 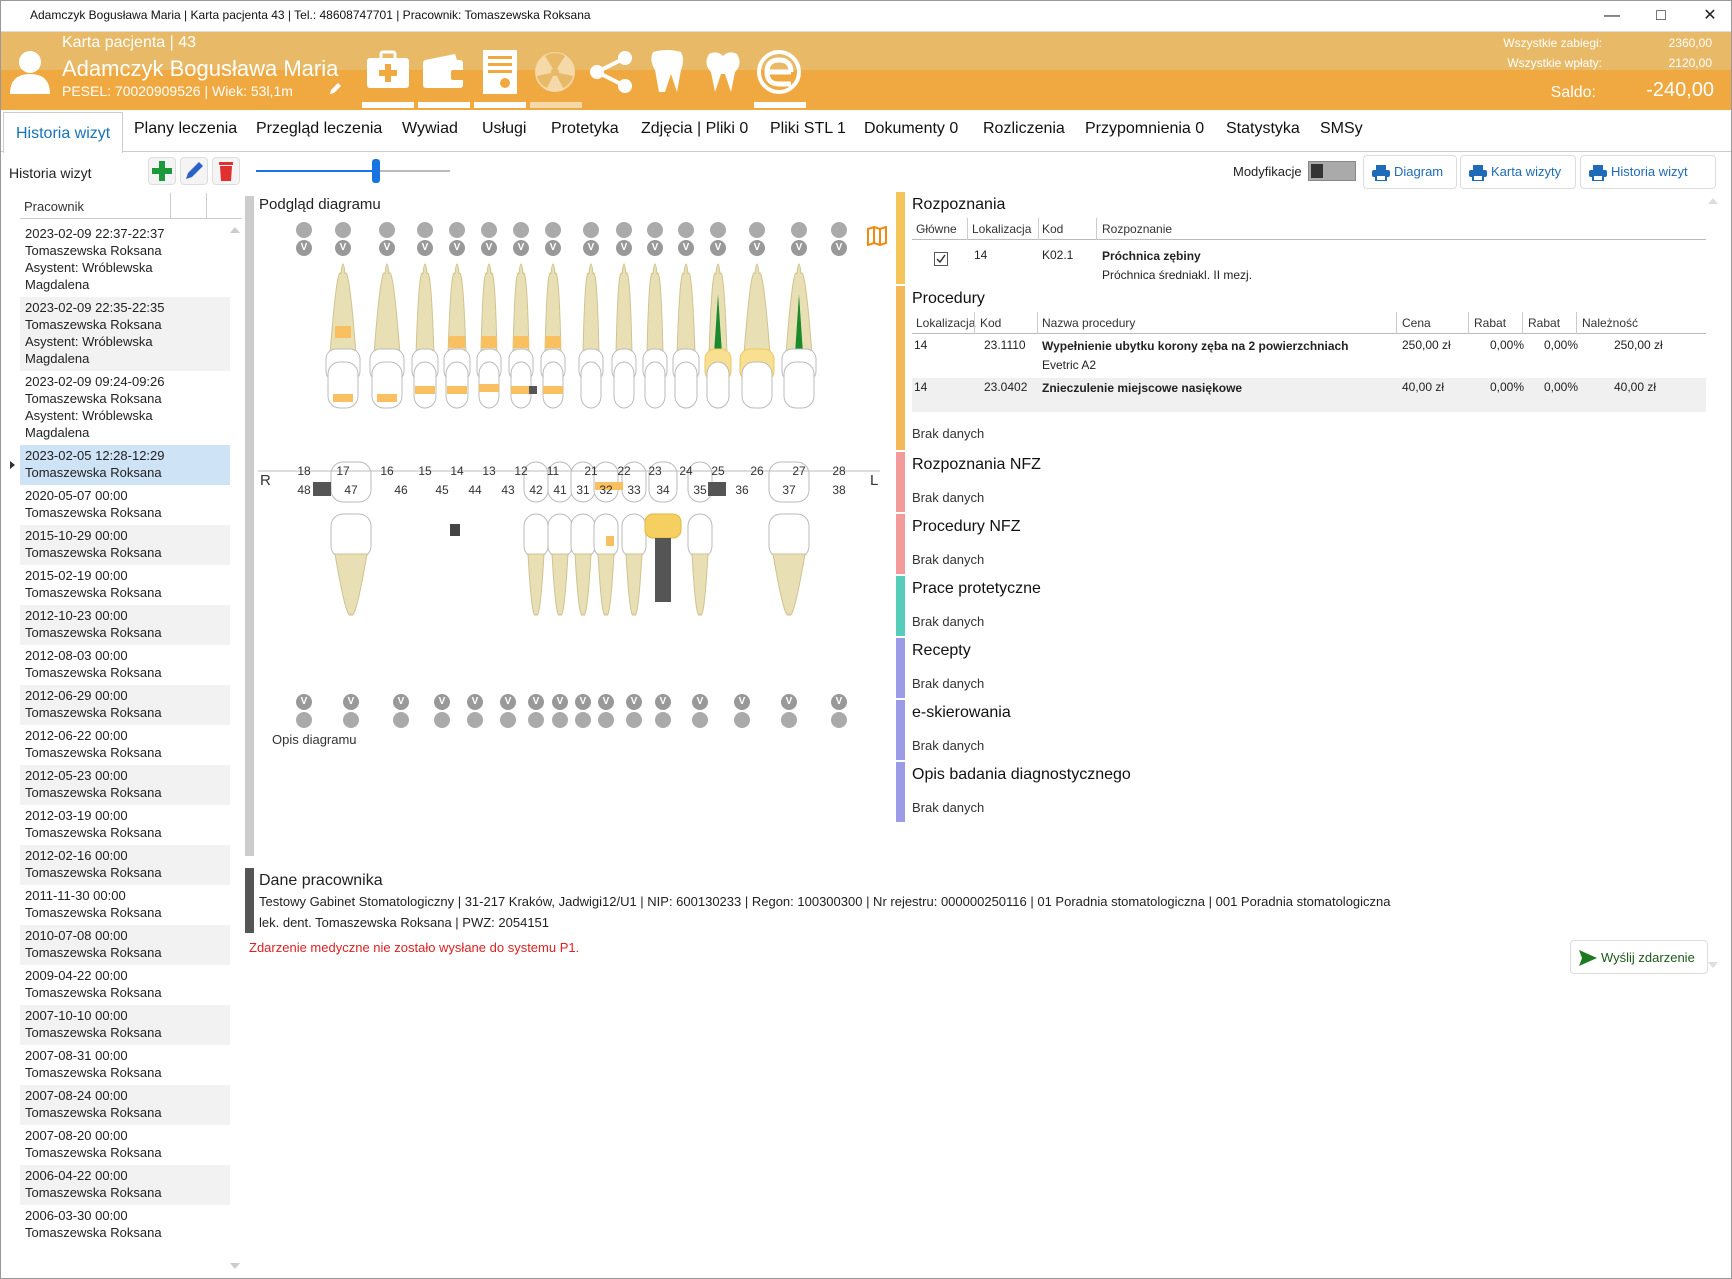 I want to click on tooth-number: 15, so click(x=425, y=471).